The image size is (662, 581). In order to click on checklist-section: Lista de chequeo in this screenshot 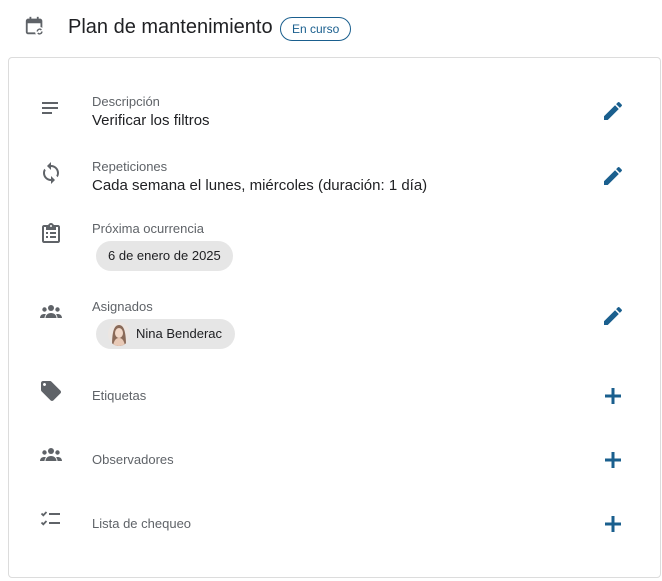, I will do `click(334, 524)`.